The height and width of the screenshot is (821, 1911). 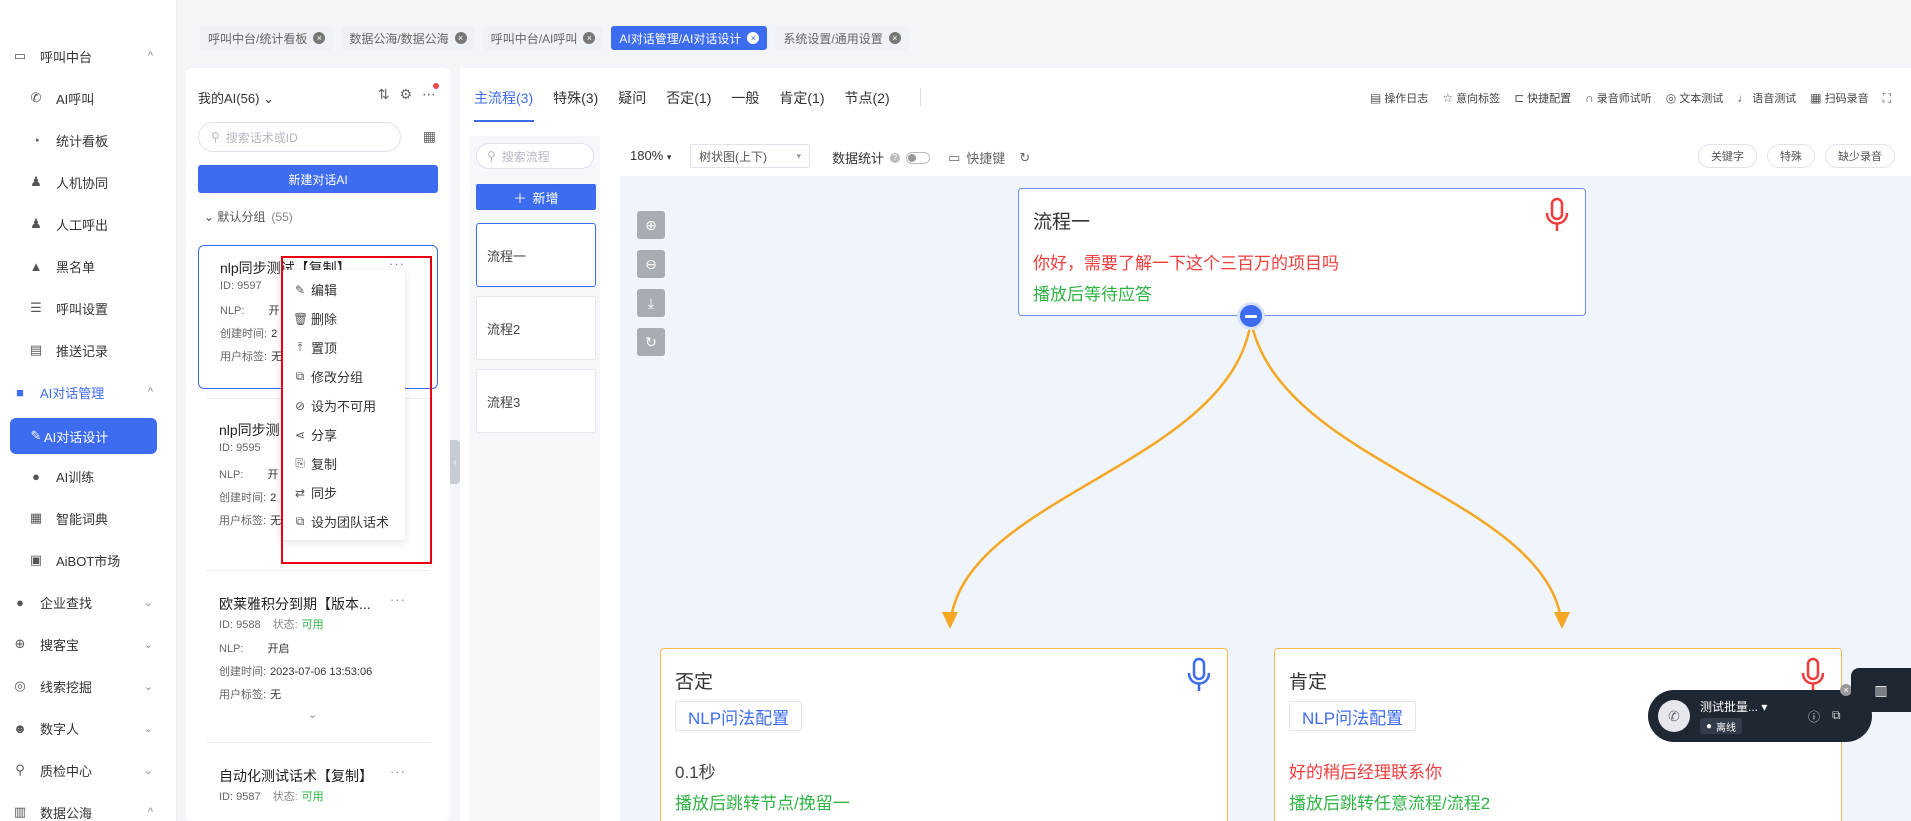 I want to click on tab-negative: 否定(1), so click(x=688, y=98).